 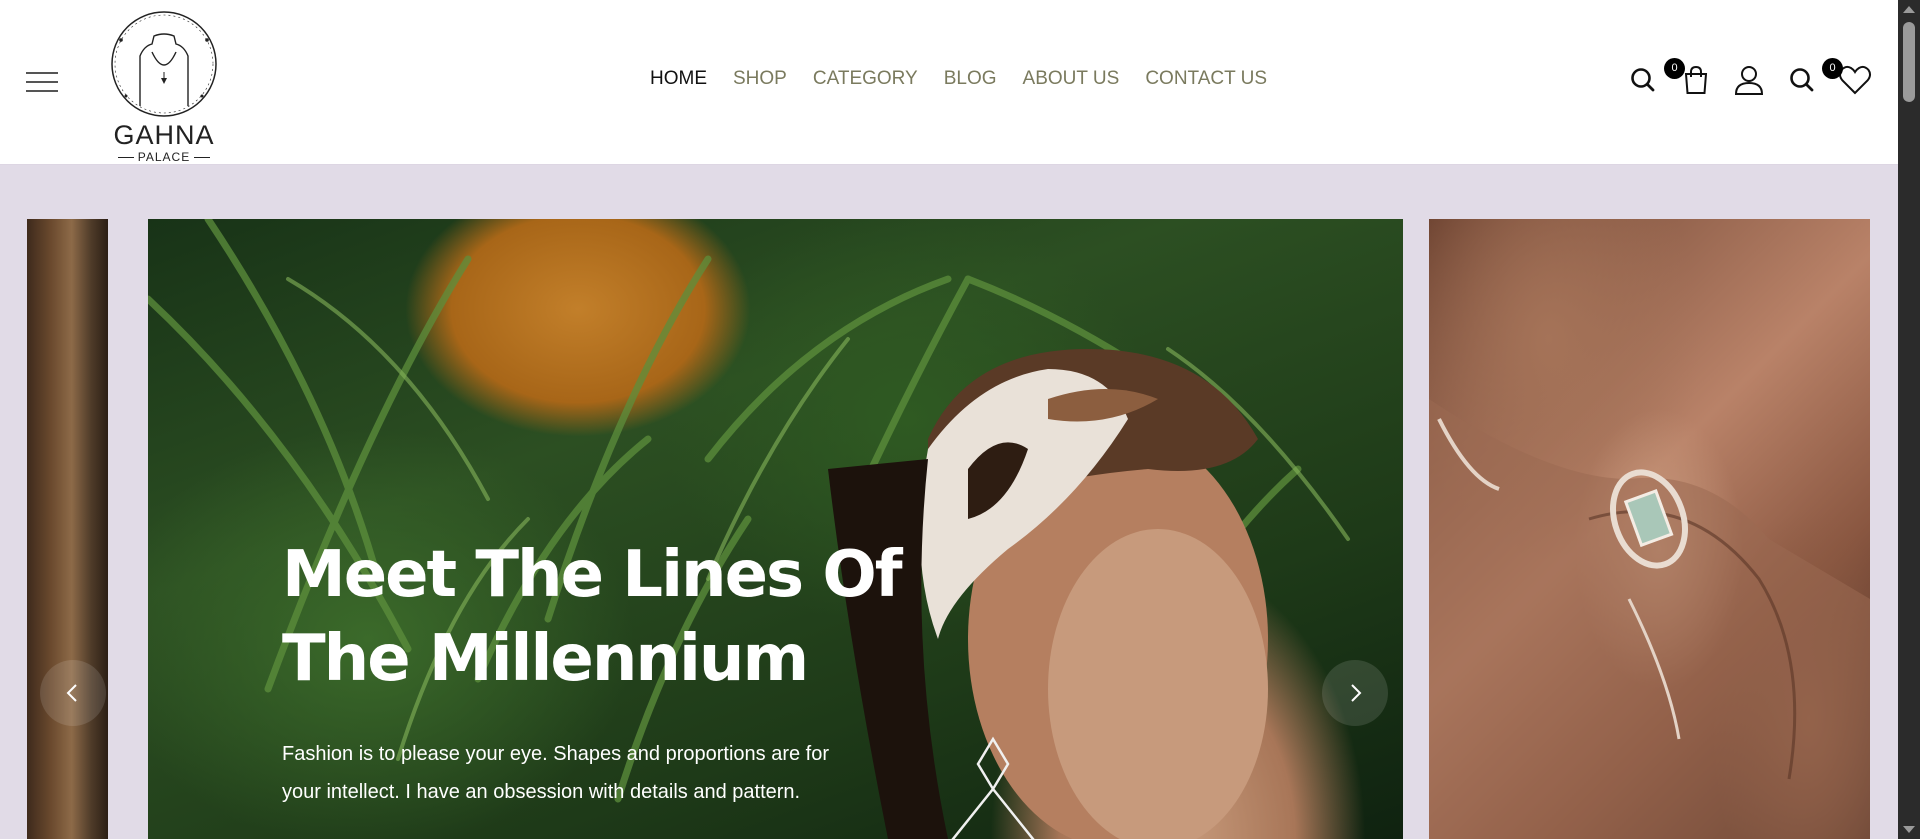 I want to click on site-logo: GAHNA PALACE, so click(x=164, y=86).